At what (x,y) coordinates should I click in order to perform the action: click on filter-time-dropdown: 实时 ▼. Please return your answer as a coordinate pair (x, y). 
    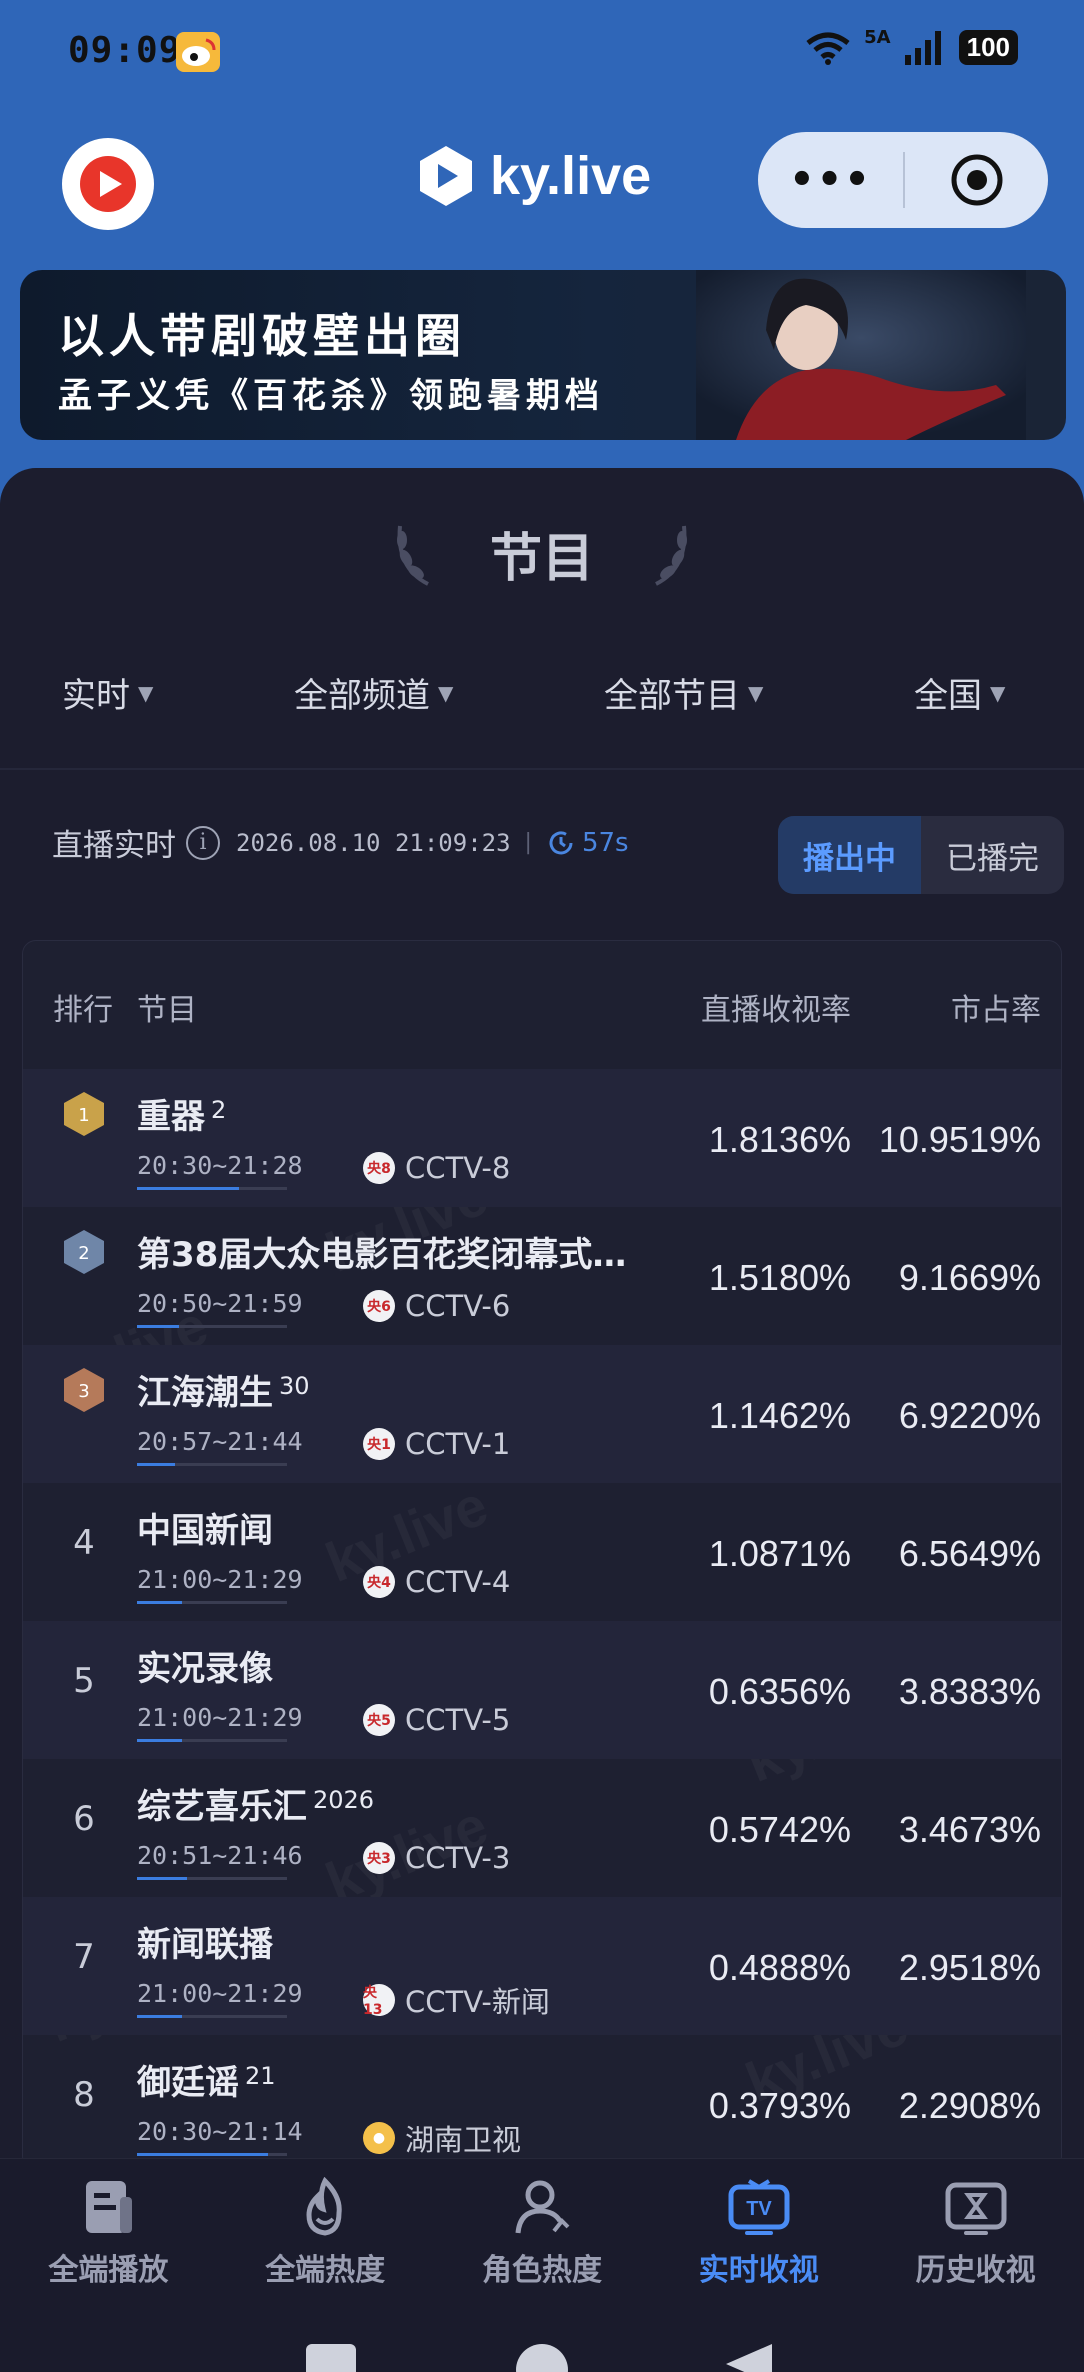
    Looking at the image, I should click on (107, 692).